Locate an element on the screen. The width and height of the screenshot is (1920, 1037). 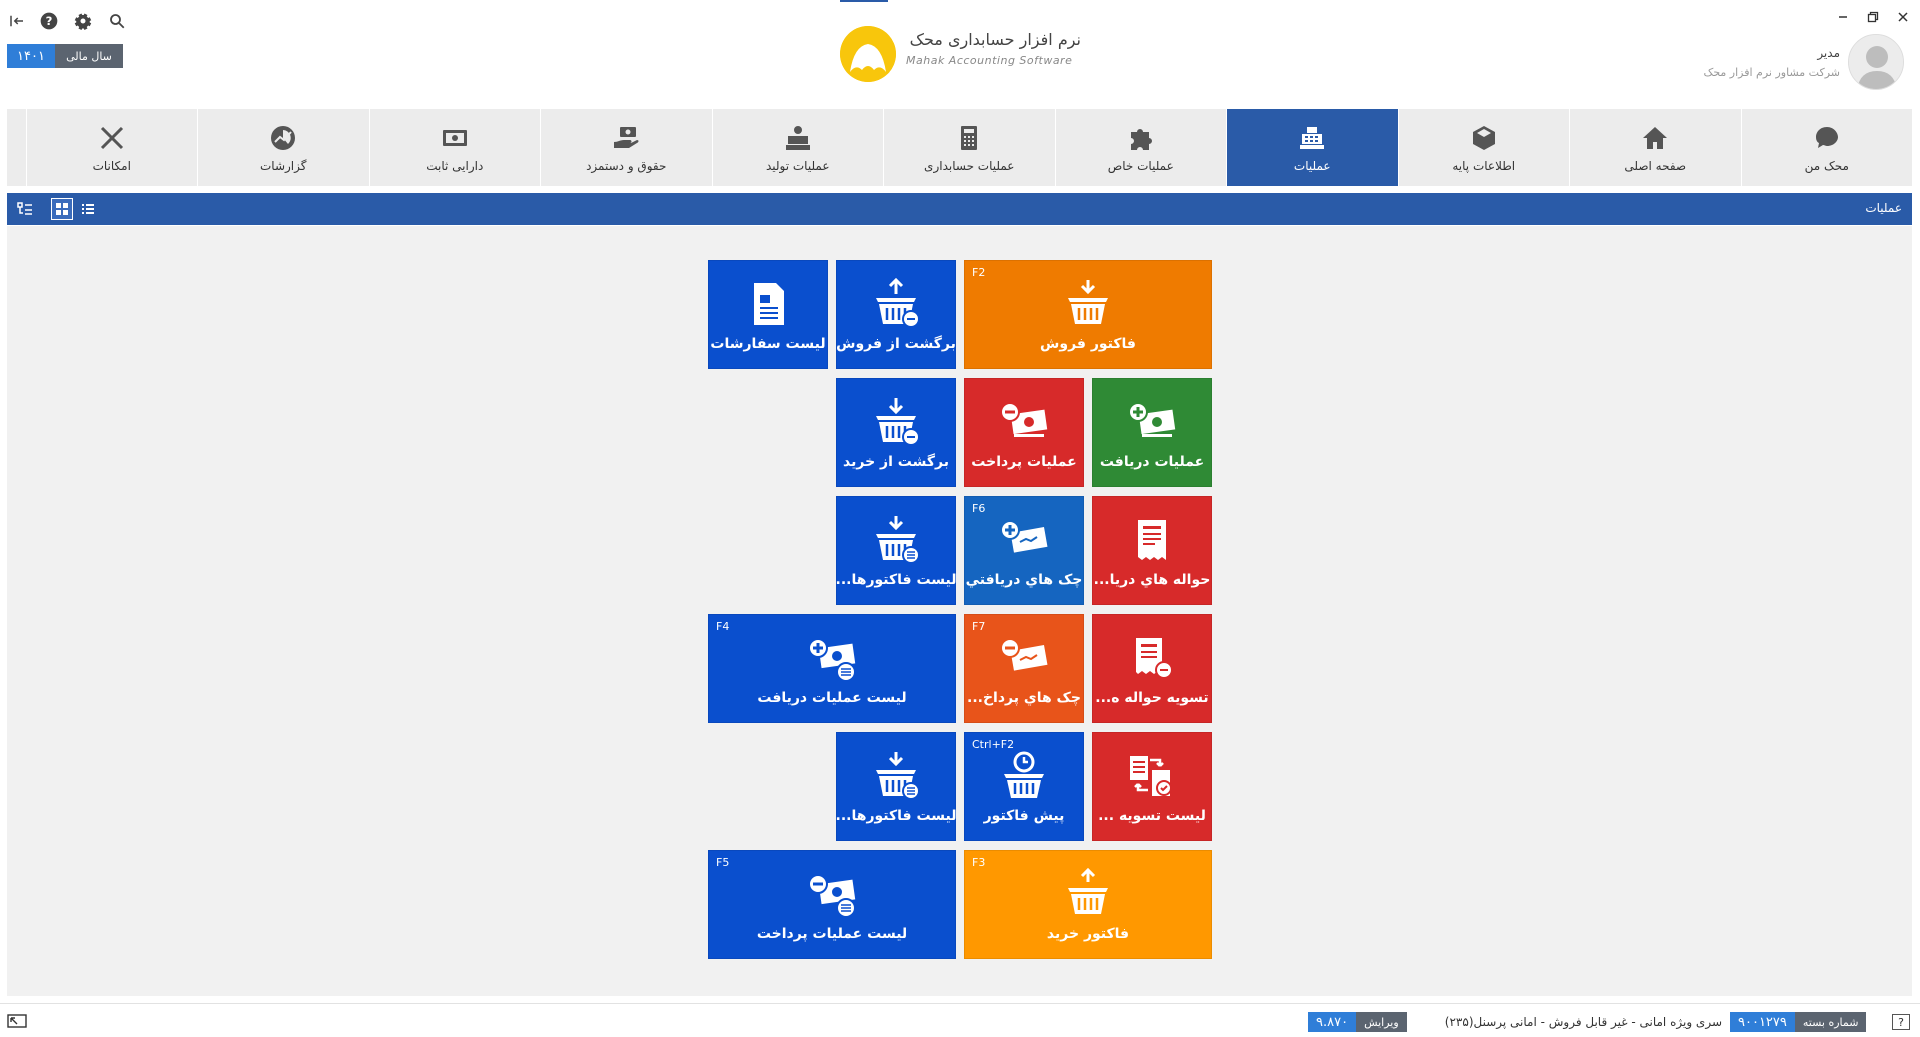
logo-title: نرم افزار حسابداری محک is located at coordinates (995, 39).